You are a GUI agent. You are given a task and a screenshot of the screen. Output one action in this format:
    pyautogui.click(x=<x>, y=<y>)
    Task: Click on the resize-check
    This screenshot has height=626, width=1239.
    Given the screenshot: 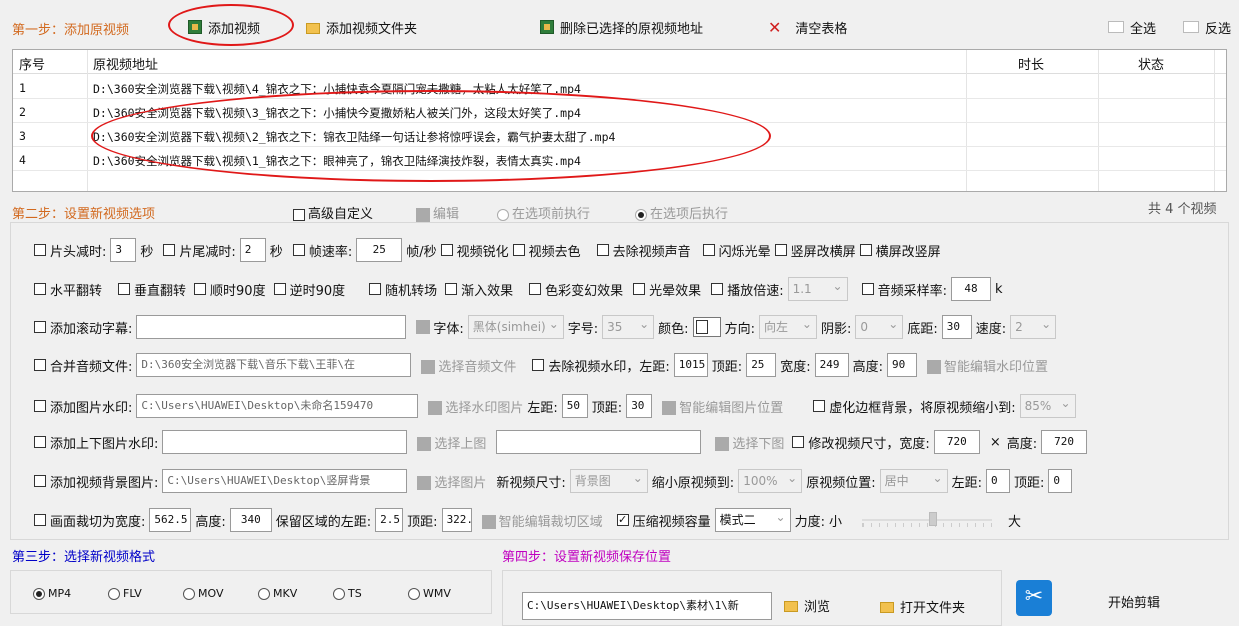 What is the action you would take?
    pyautogui.click(x=798, y=442)
    